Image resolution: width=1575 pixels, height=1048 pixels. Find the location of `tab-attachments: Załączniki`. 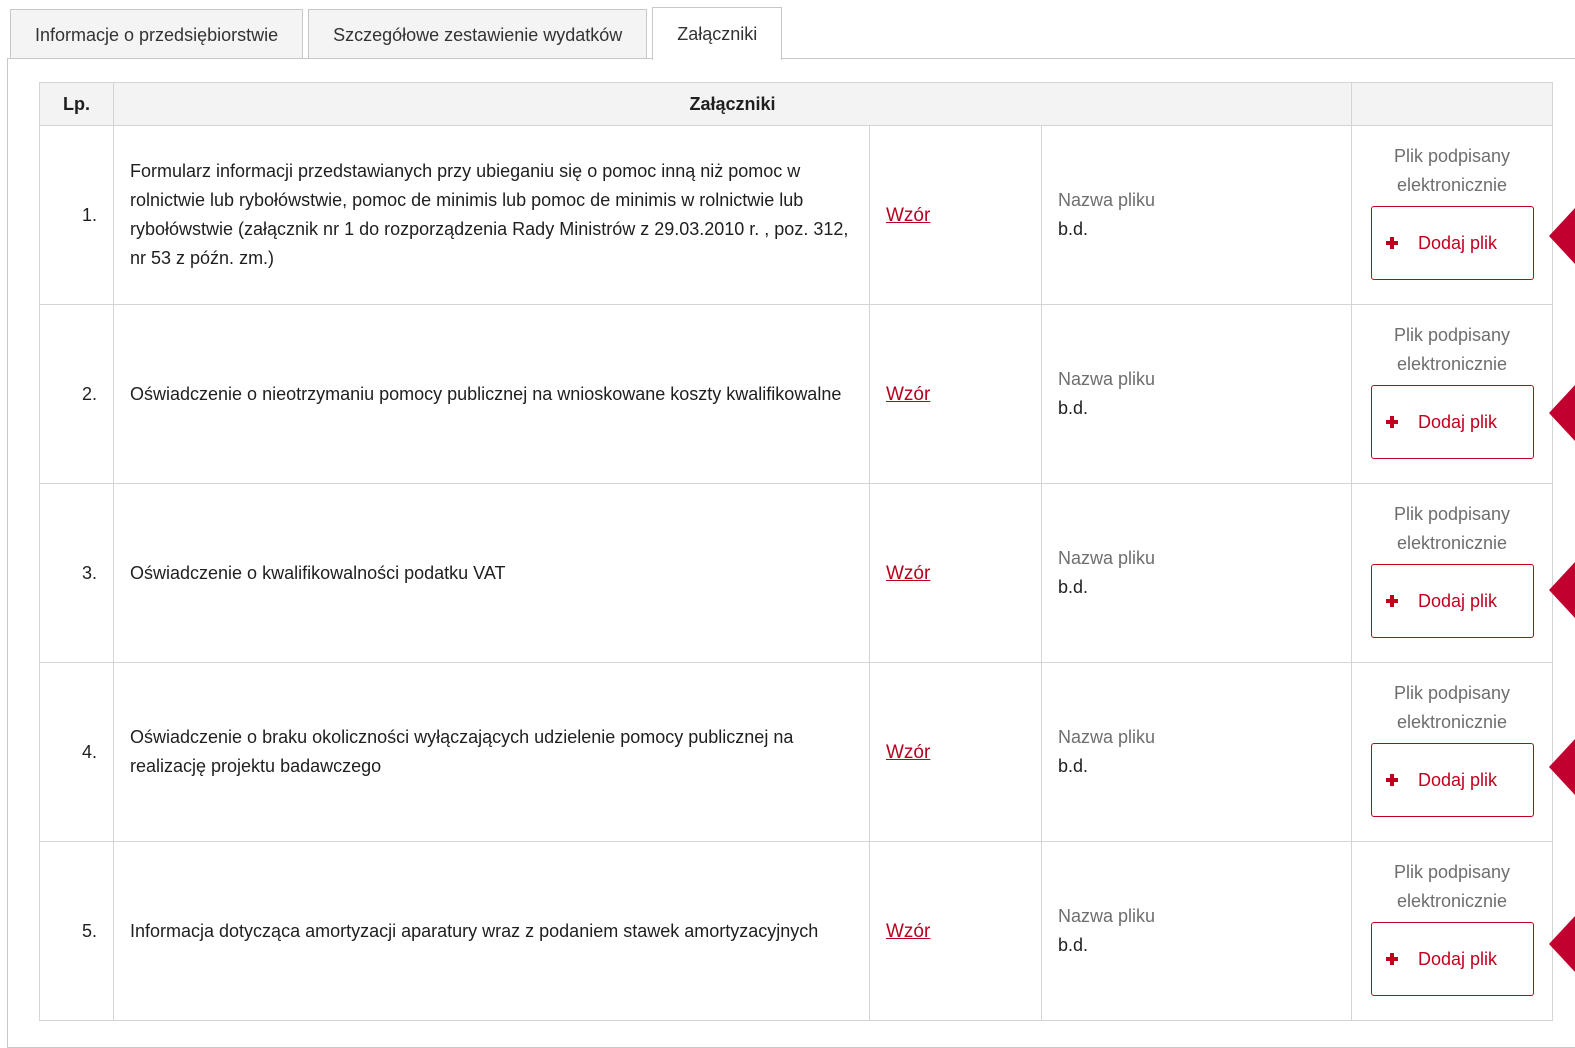

tab-attachments: Załączniki is located at coordinates (717, 33).